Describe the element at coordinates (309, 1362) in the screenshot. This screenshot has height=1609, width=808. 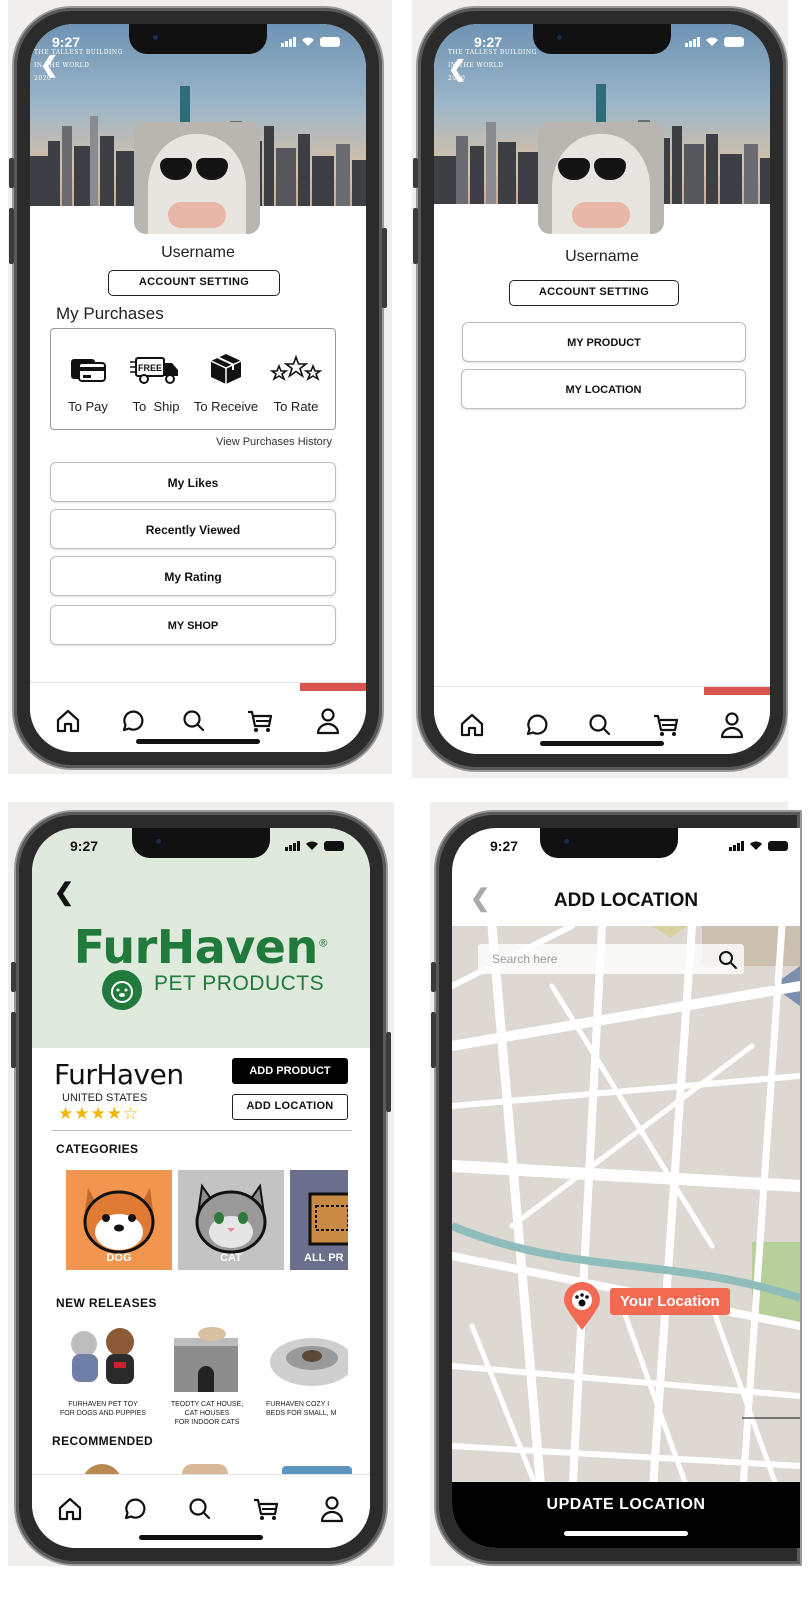
I see `pet-bed-image` at that location.